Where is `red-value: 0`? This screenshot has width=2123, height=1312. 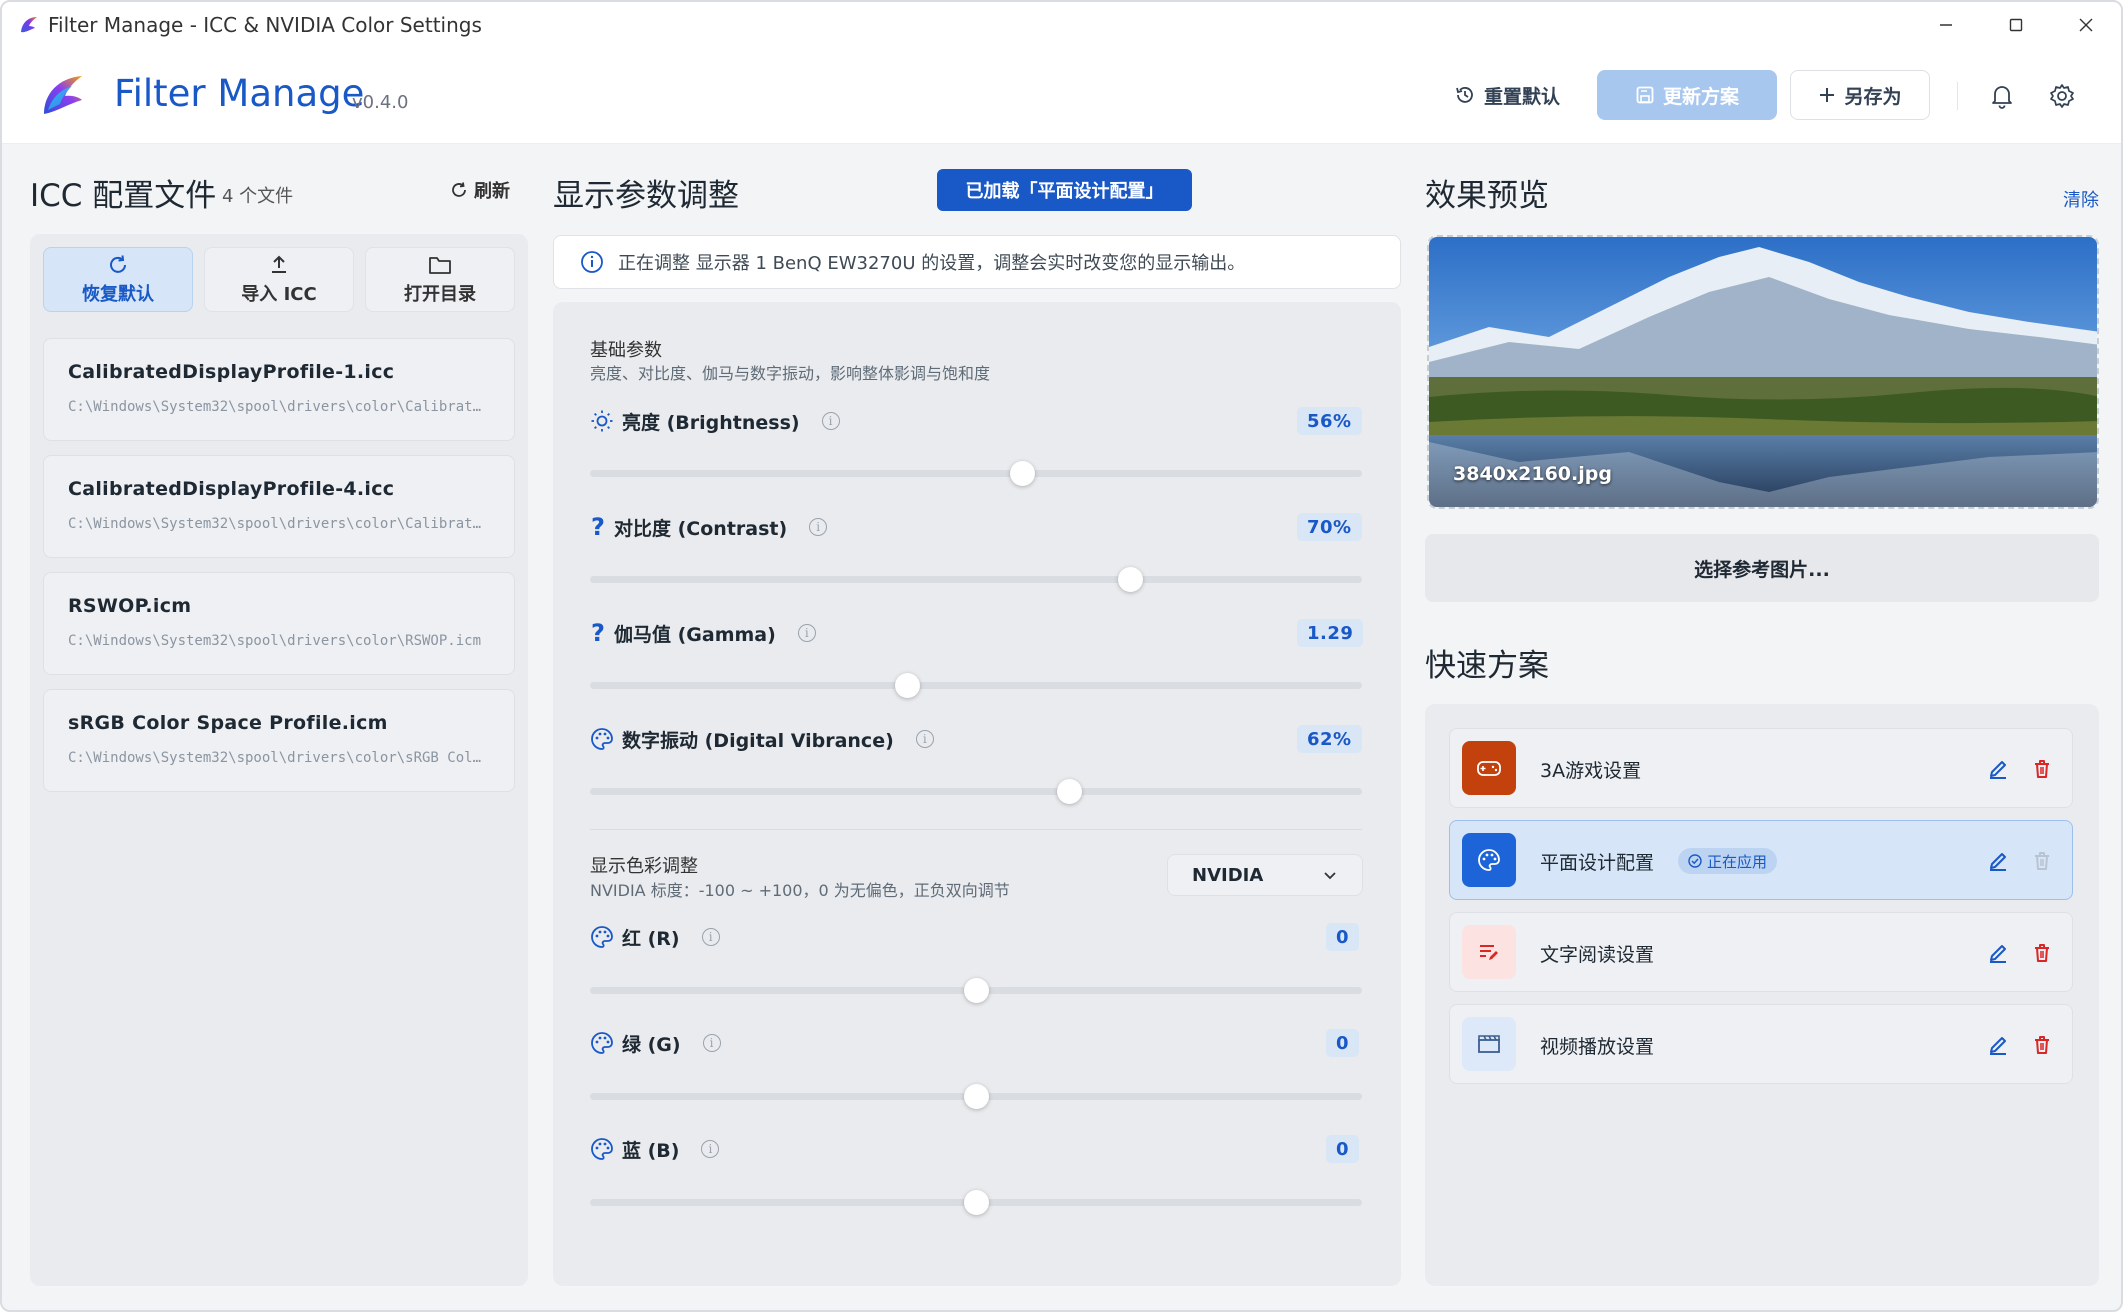
red-value: 0 is located at coordinates (1343, 937).